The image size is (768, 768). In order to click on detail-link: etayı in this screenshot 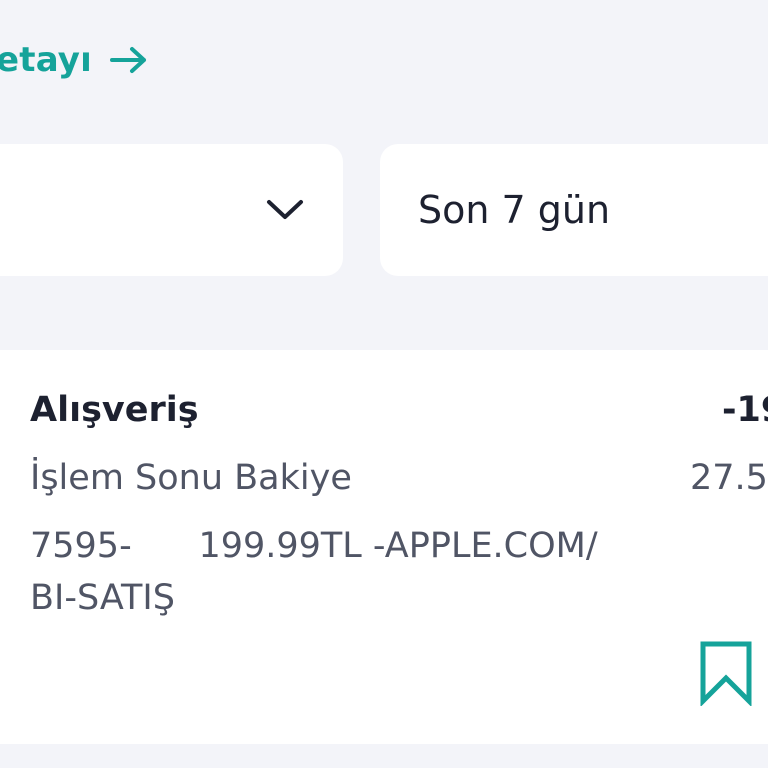, I will do `click(74, 60)`.